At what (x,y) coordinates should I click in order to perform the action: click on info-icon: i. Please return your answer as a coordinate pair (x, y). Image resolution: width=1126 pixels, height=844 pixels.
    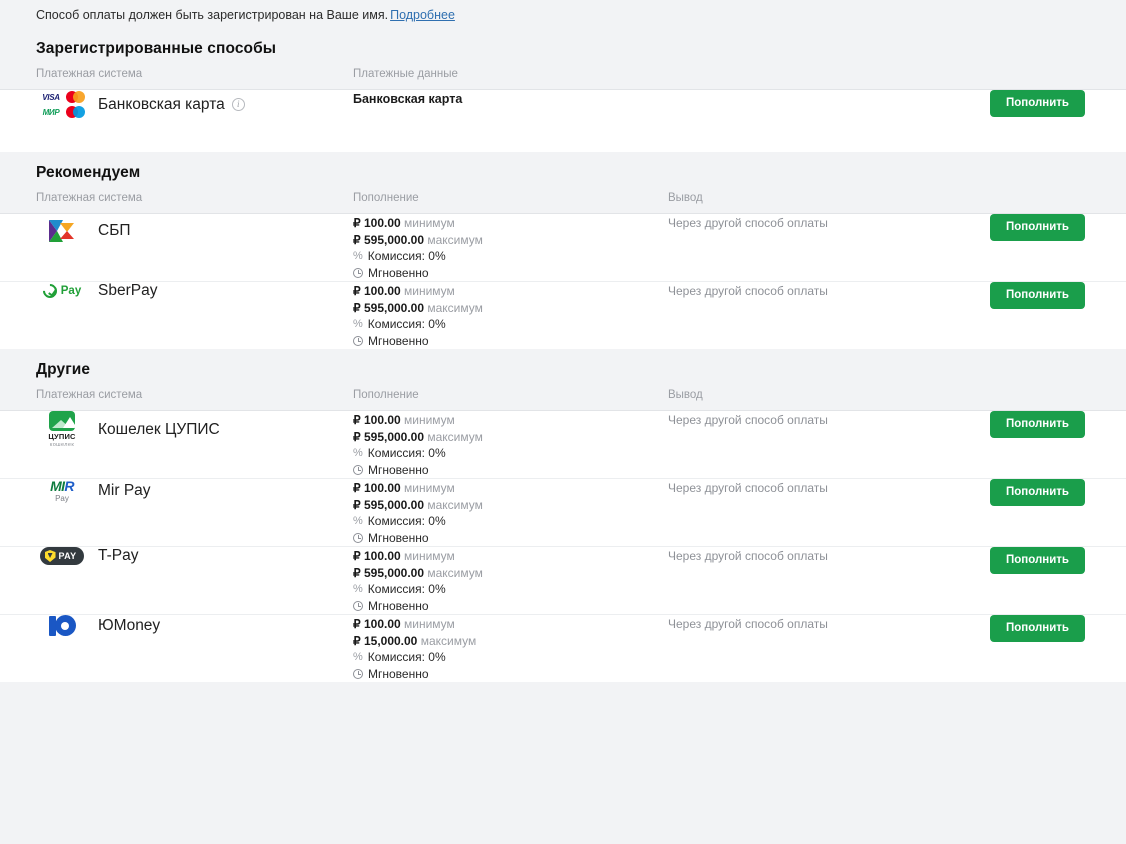
    Looking at the image, I should click on (238, 104).